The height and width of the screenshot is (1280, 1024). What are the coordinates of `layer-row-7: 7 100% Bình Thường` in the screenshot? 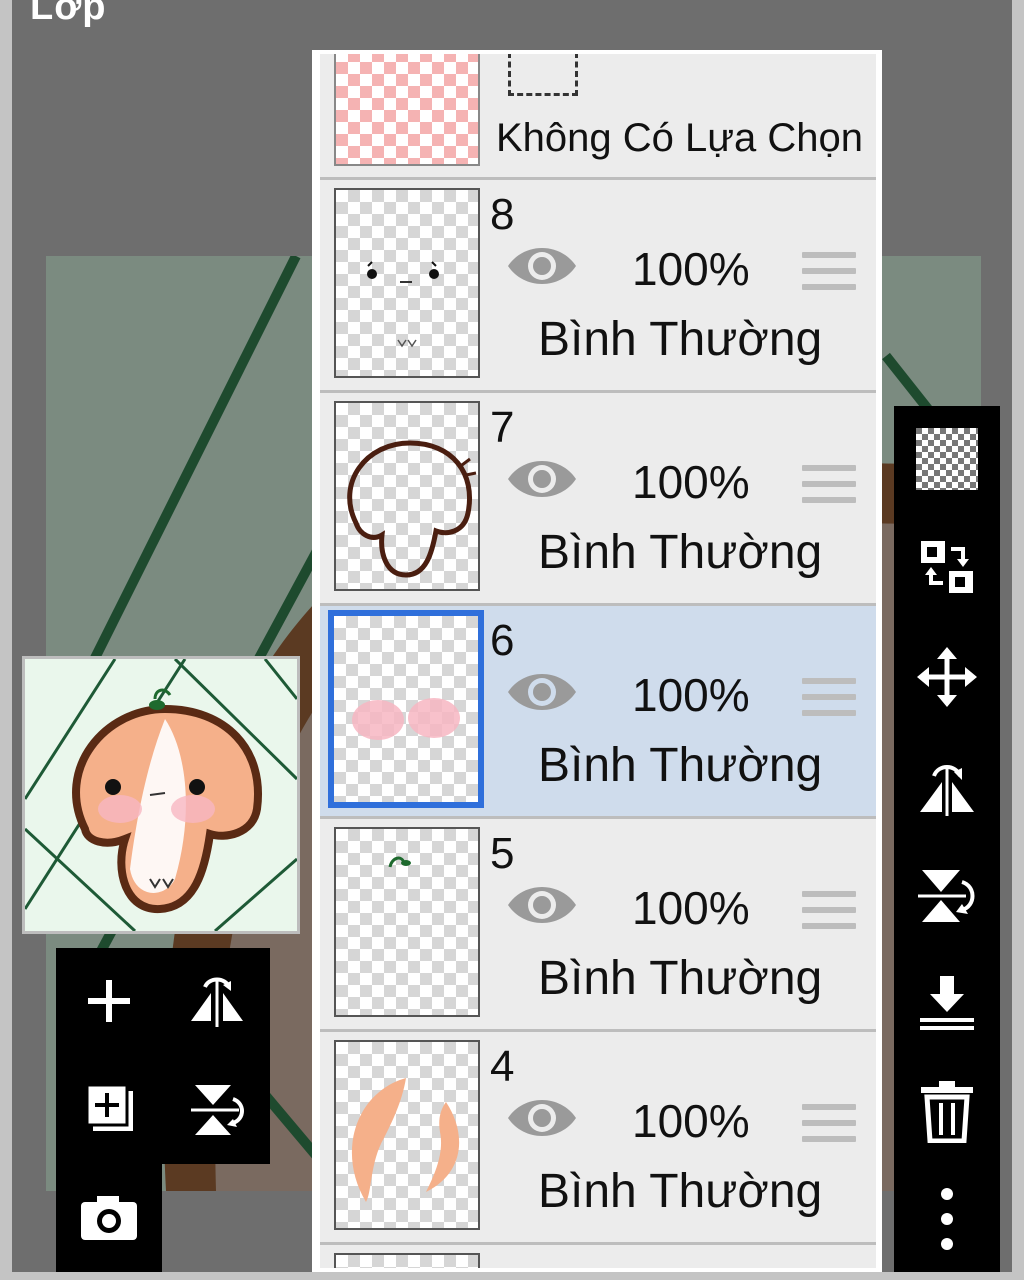 It's located at (598, 499).